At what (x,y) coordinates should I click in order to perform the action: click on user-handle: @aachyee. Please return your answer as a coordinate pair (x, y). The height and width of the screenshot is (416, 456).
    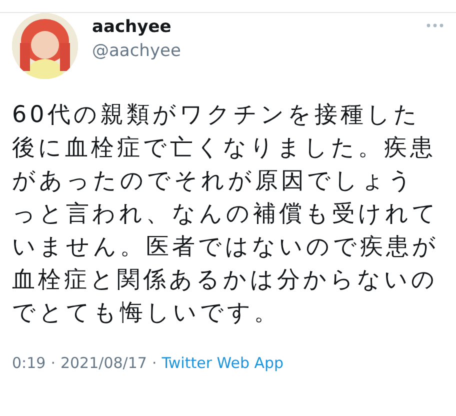
    Looking at the image, I should click on (136, 51).